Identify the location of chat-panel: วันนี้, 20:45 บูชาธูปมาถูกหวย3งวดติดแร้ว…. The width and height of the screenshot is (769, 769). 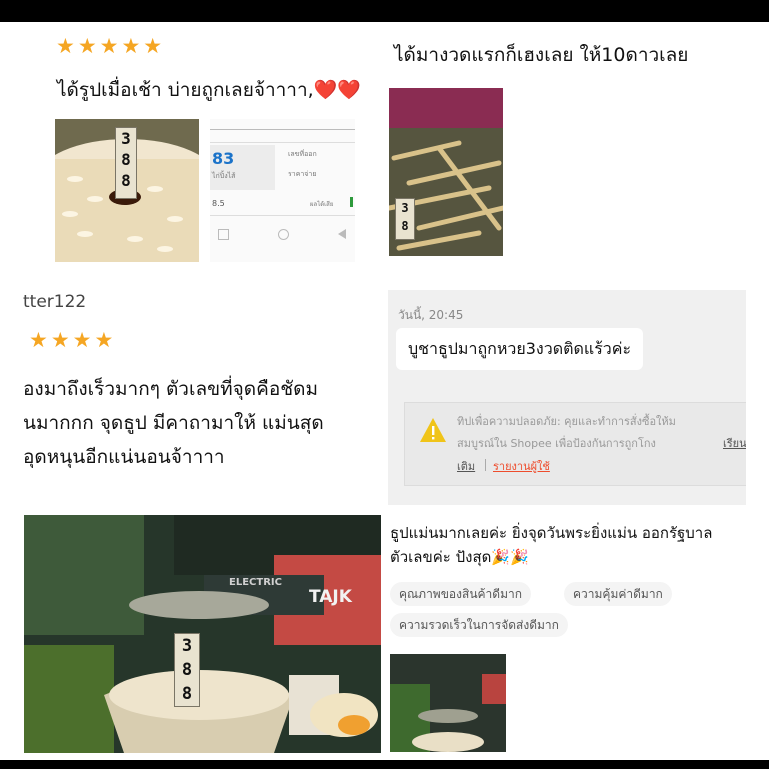
(567, 397).